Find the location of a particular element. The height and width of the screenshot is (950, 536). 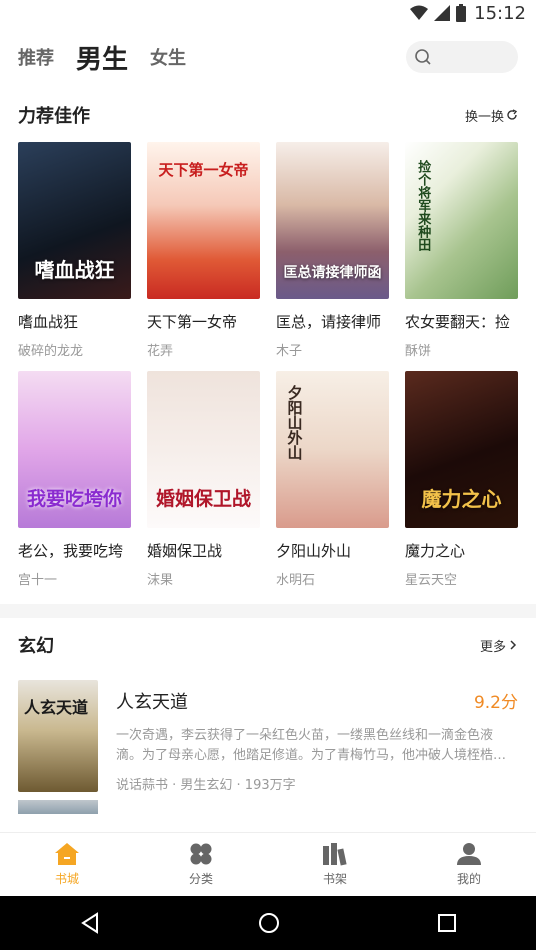

book-title: 农女要翻天：捡 is located at coordinates (461, 321).